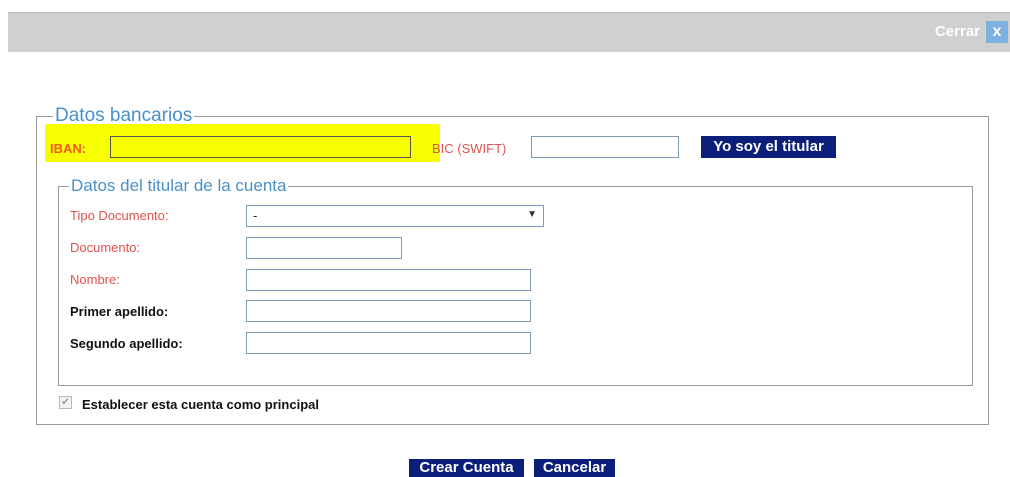 Image resolution: width=1010 pixels, height=477 pixels. What do you see at coordinates (574, 468) in the screenshot?
I see `cancelar-button: Cancelar` at bounding box center [574, 468].